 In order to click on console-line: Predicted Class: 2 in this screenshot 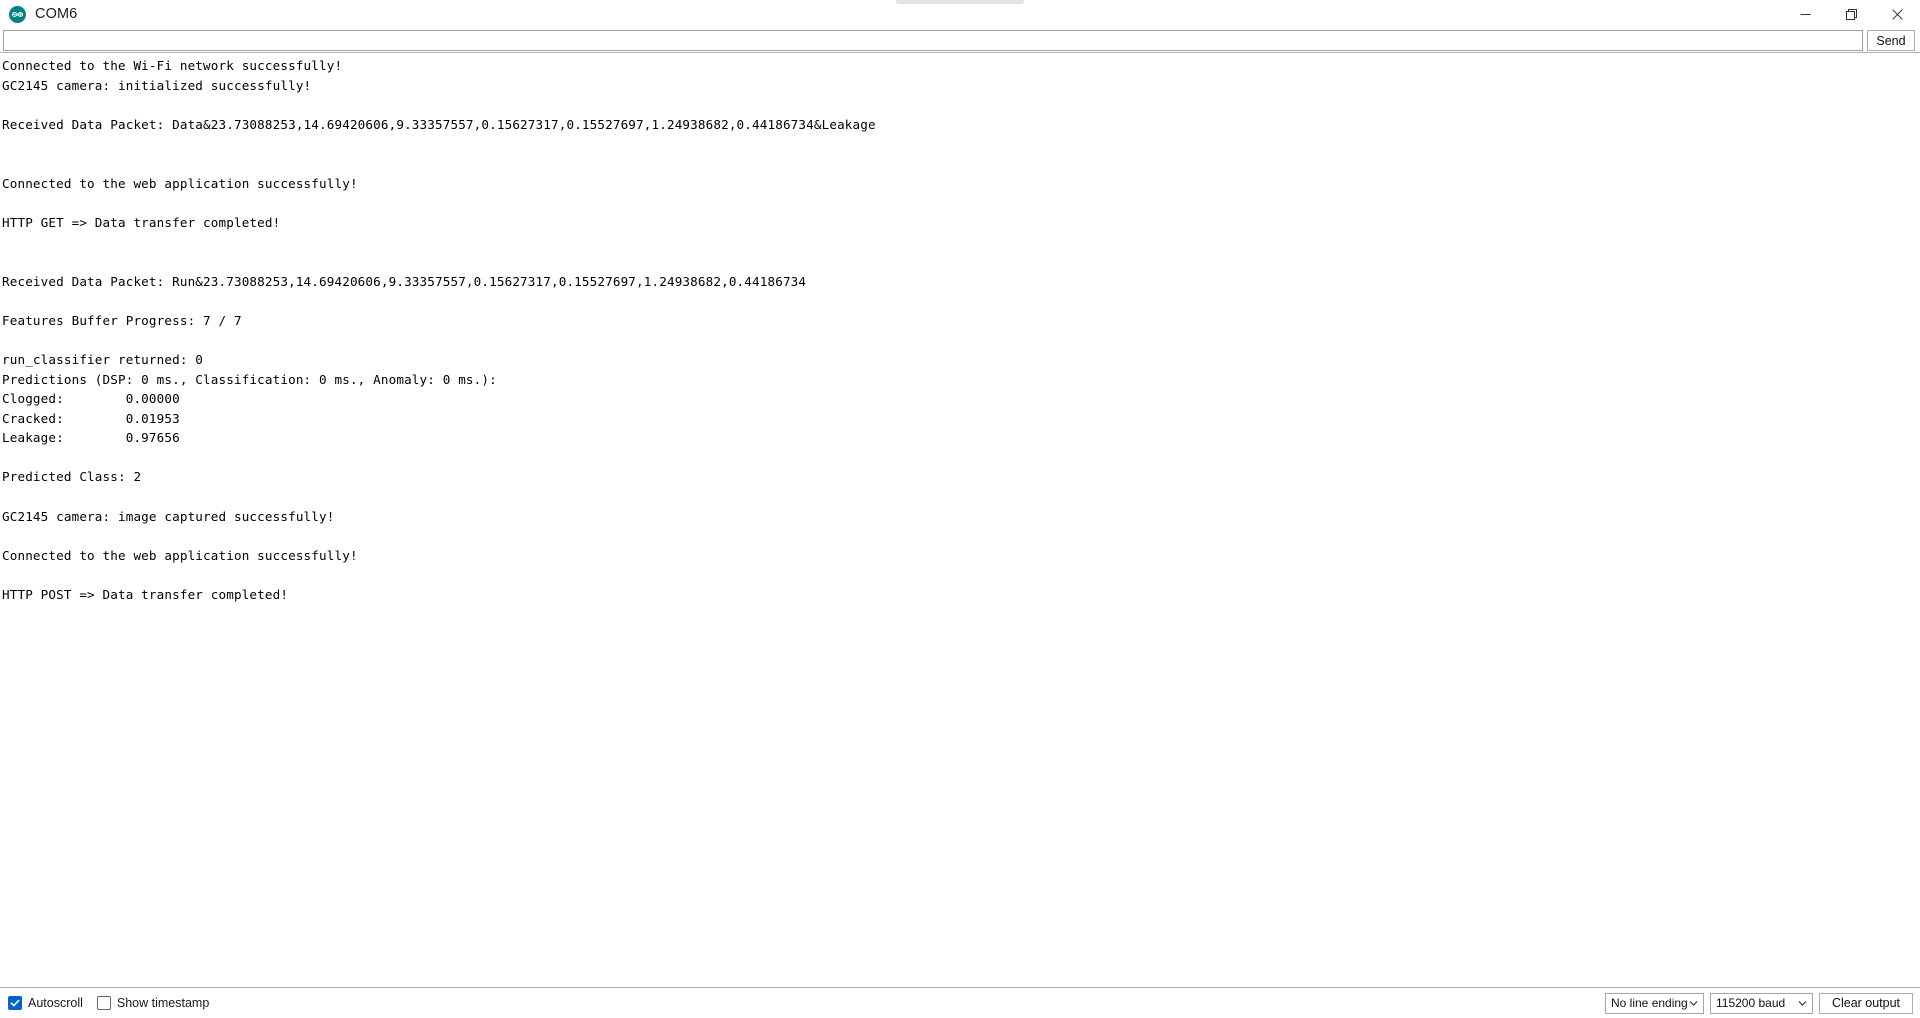, I will do `click(72, 477)`.